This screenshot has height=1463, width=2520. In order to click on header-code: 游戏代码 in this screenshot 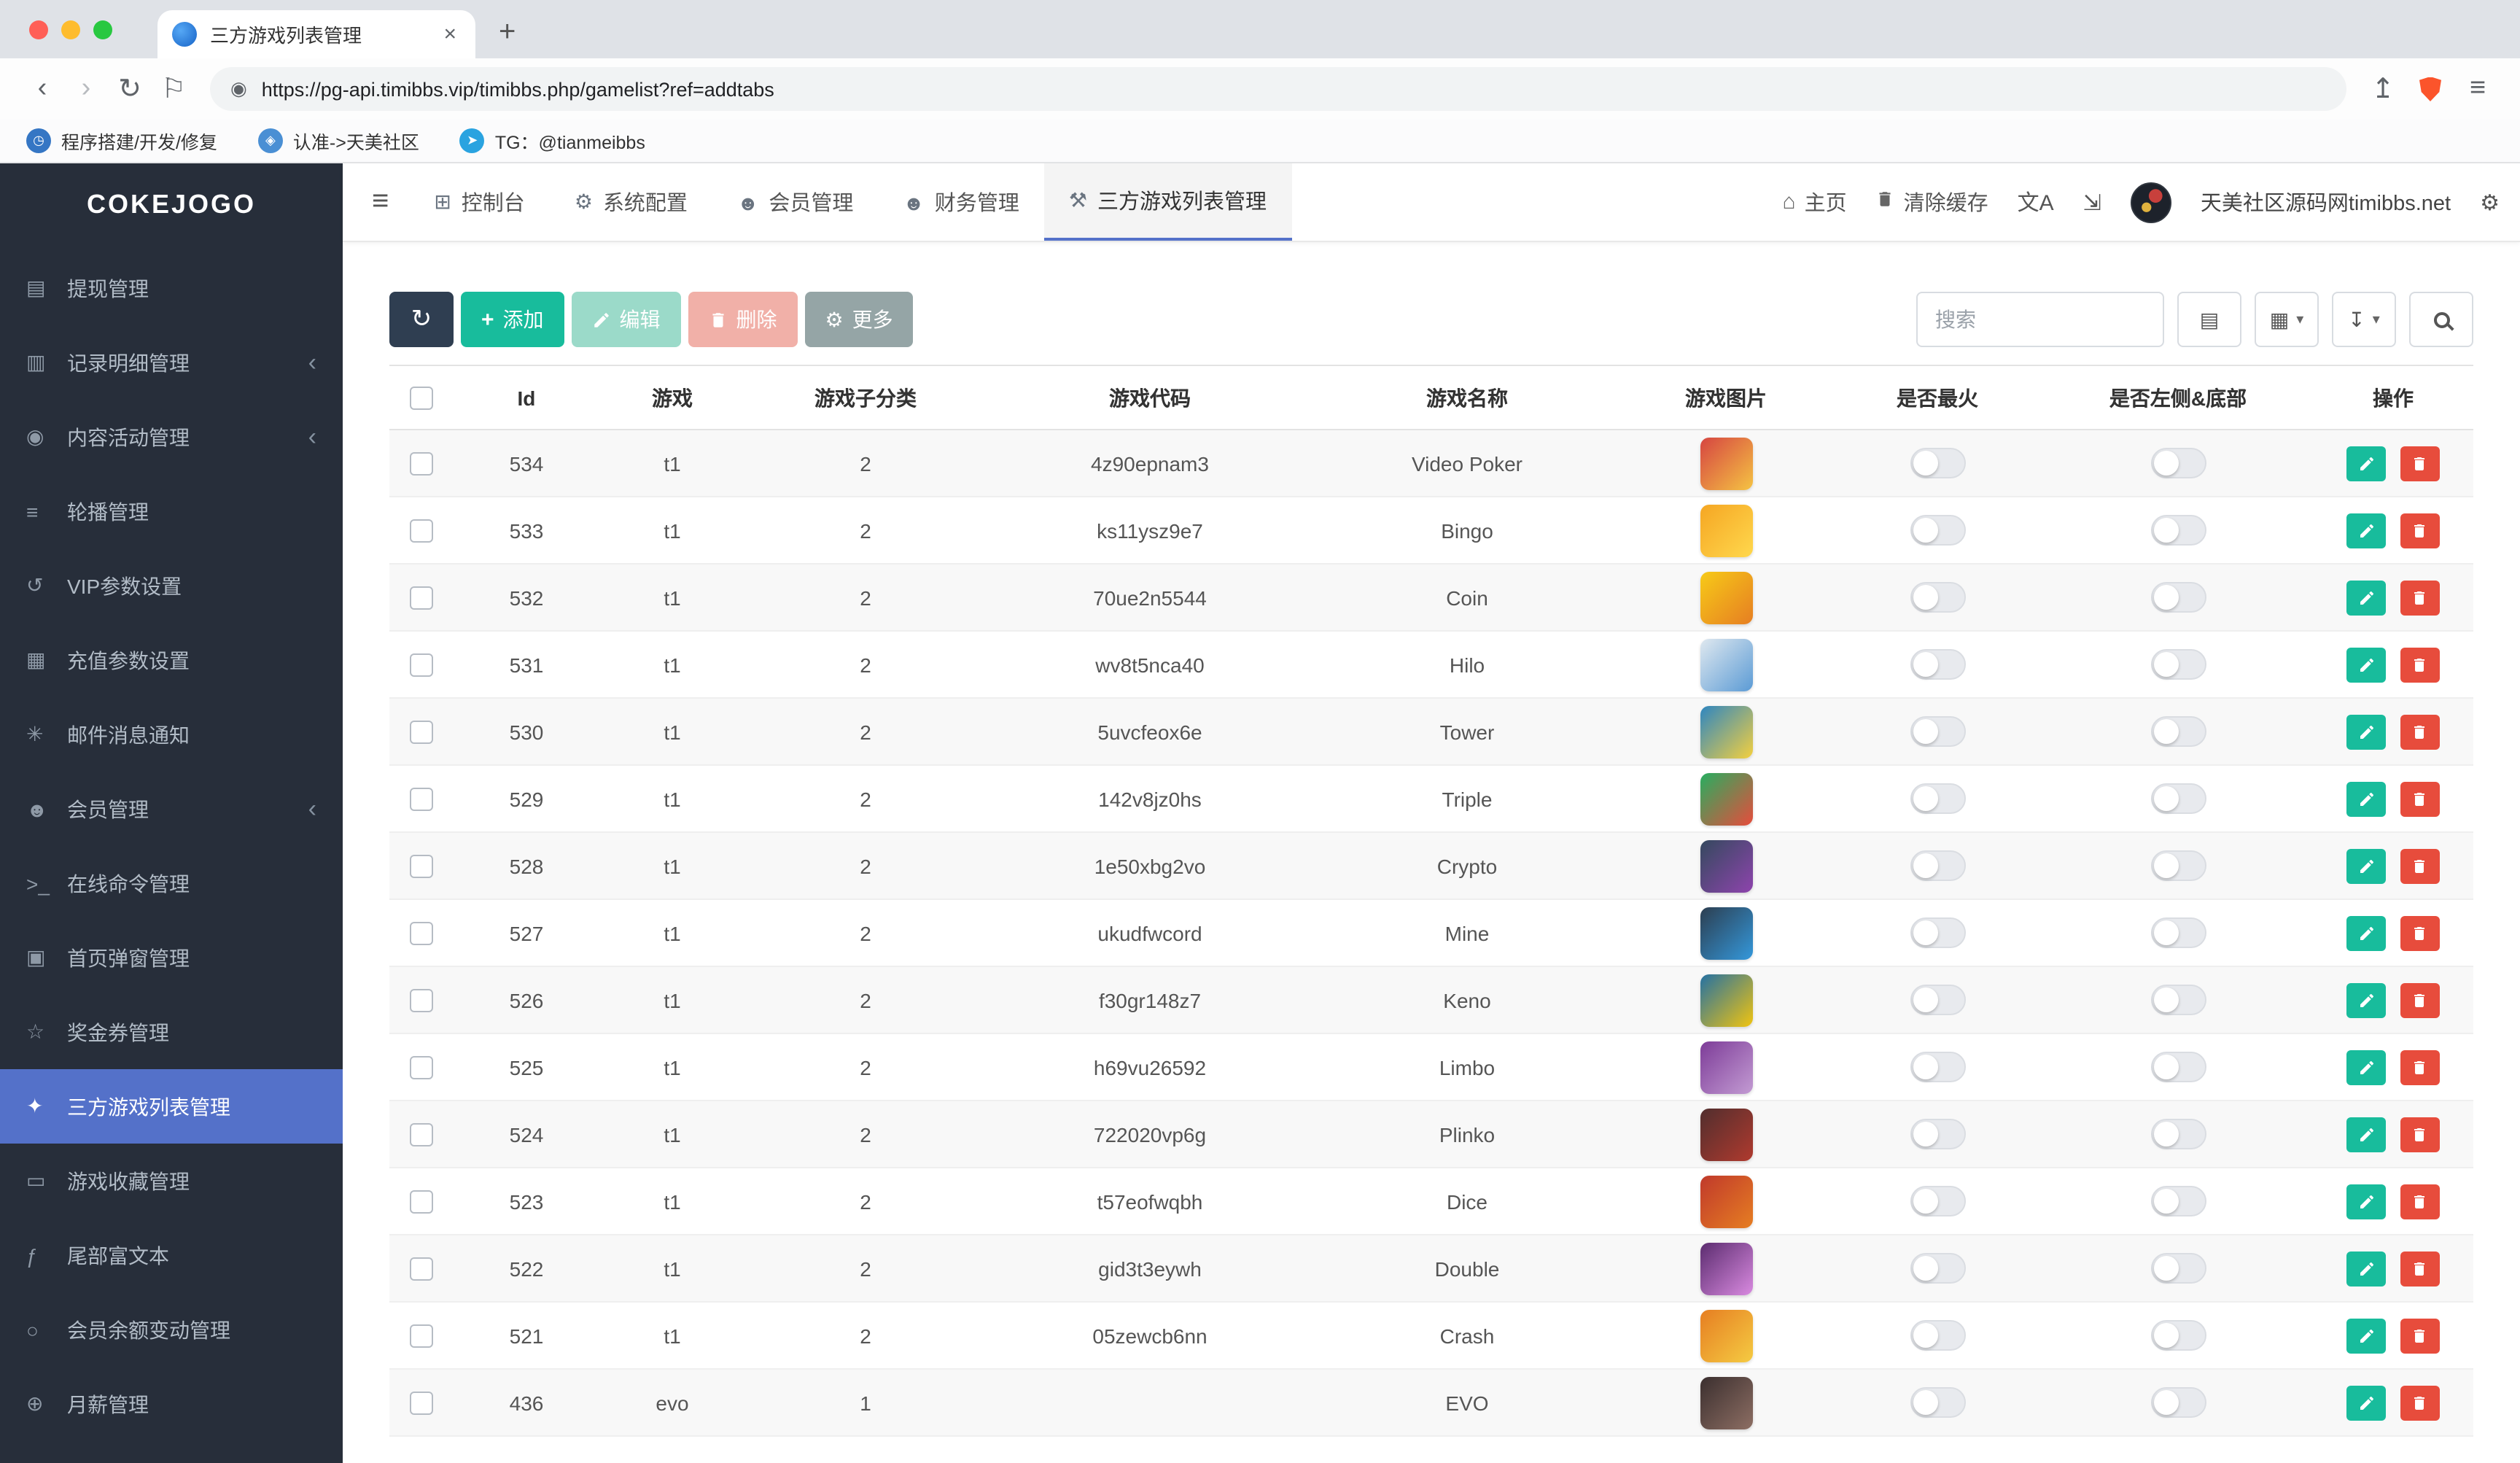, I will do `click(1150, 397)`.